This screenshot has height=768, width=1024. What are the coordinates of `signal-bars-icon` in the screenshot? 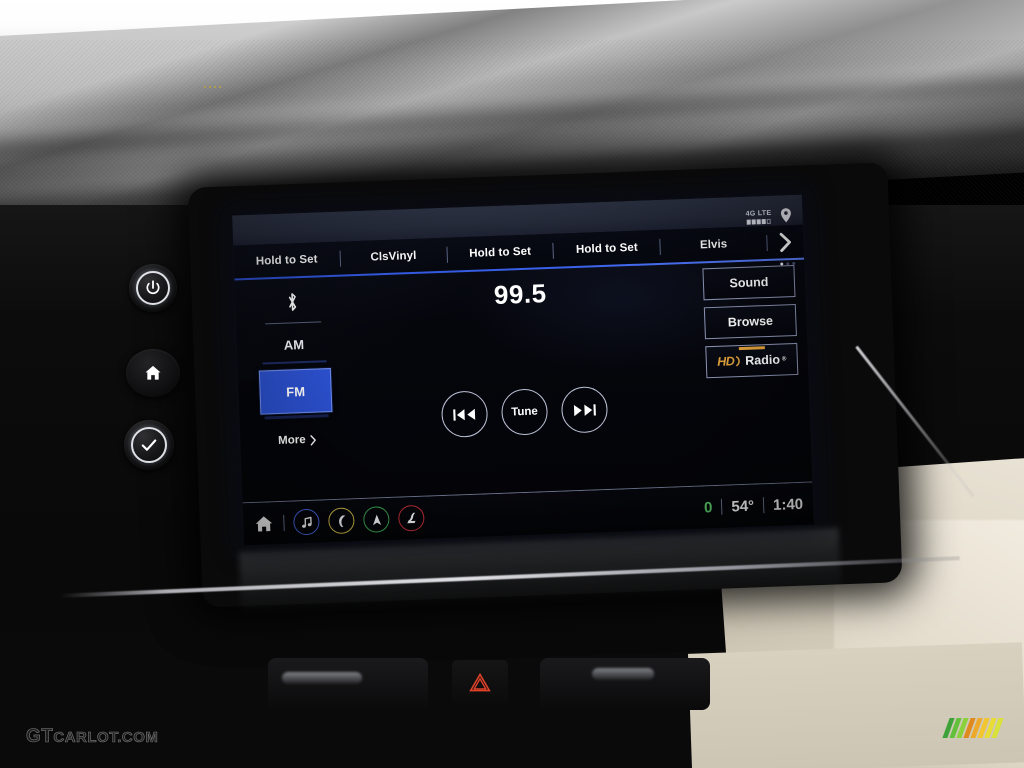 It's located at (758, 221).